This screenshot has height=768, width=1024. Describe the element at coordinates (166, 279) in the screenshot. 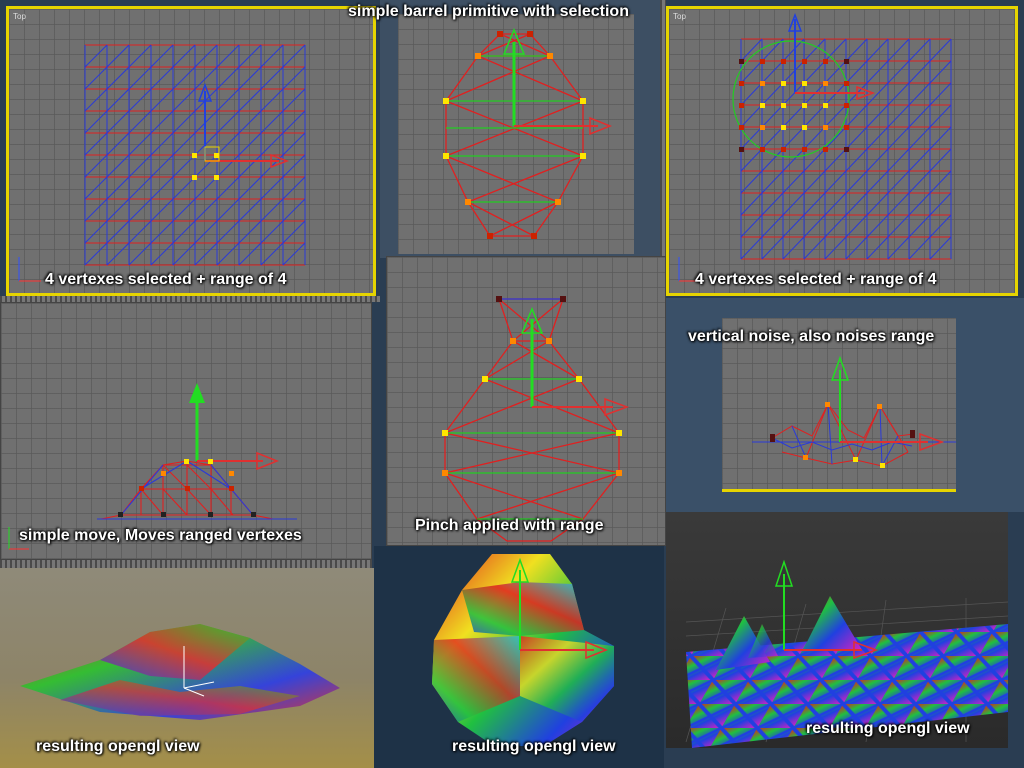

I see `caption-top-left: 4 vertexes selected + range of 4` at that location.